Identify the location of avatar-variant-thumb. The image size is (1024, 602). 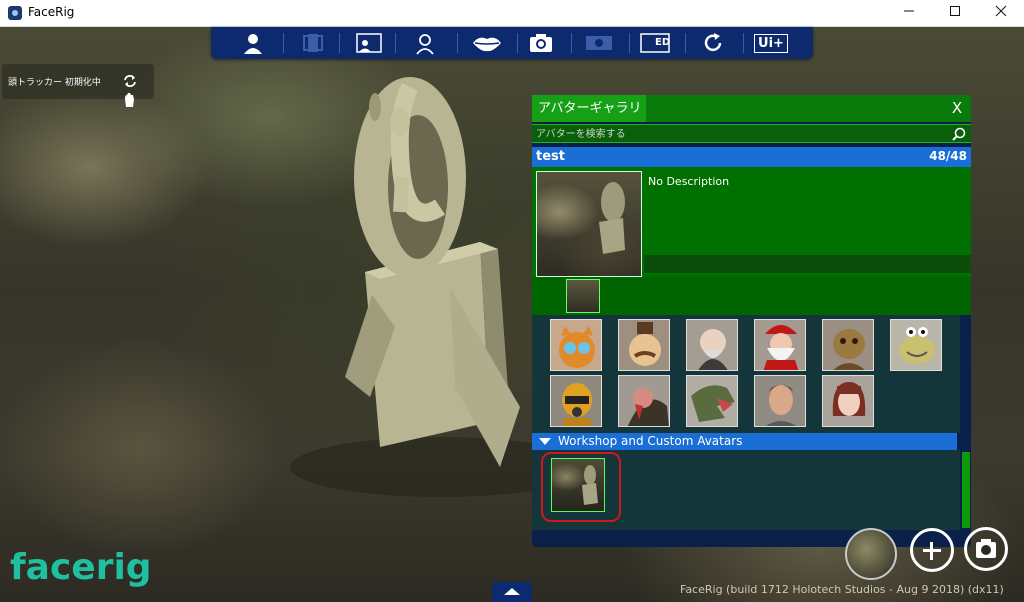
(583, 296).